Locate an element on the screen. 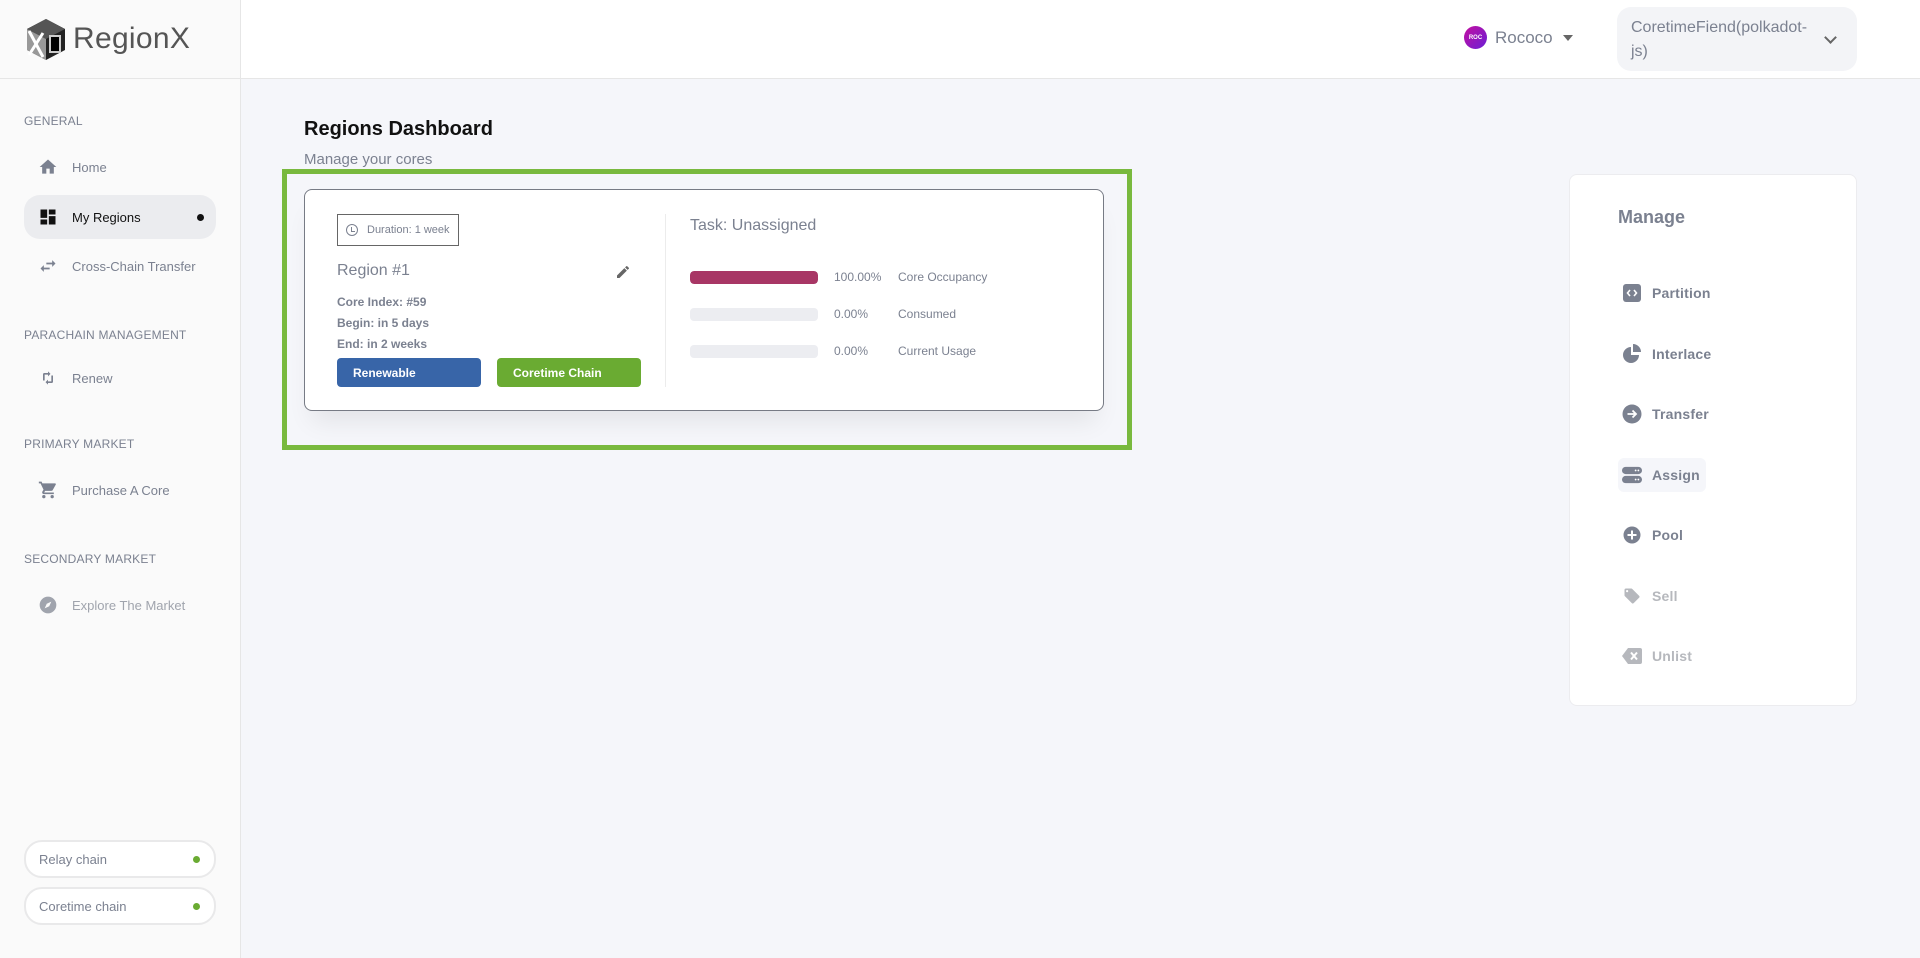 Image resolution: width=1920 pixels, height=958 pixels. logo: RegionX is located at coordinates (120, 39).